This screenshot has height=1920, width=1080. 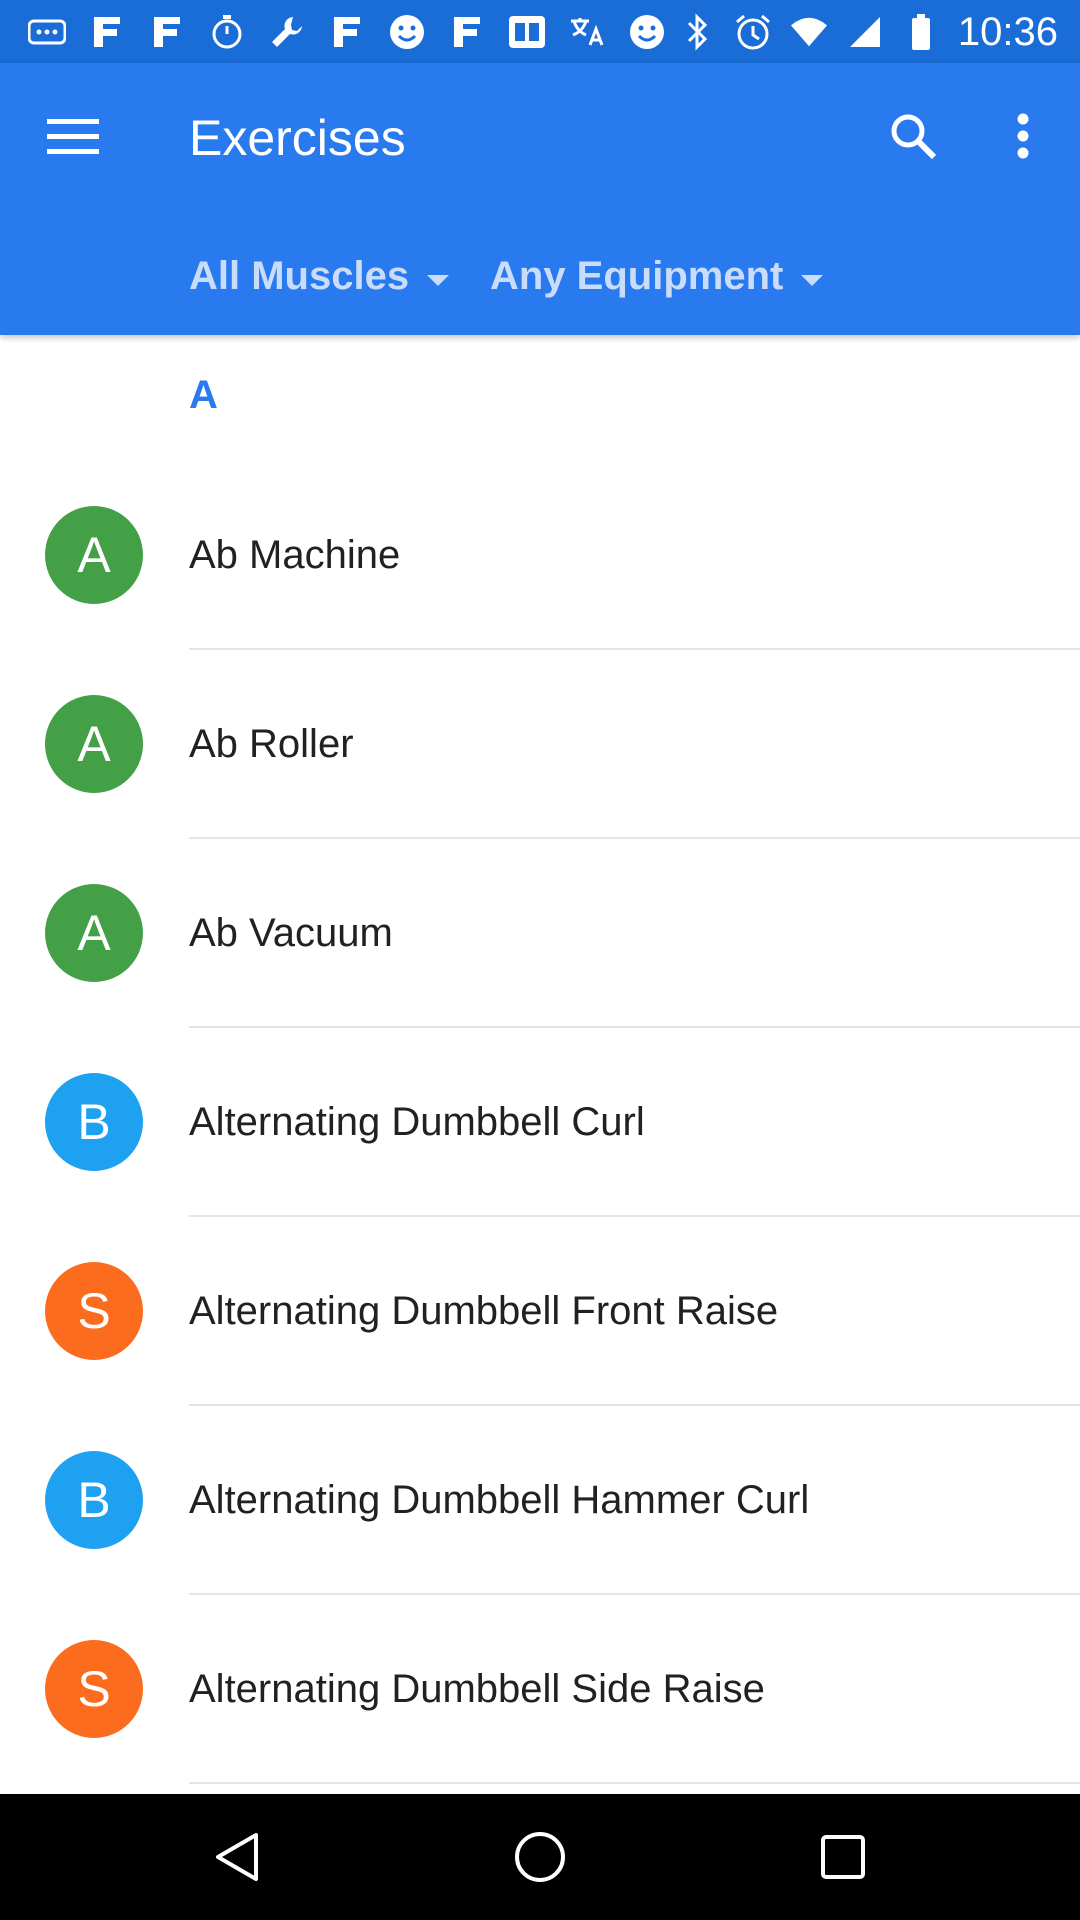 What do you see at coordinates (417, 1122) in the screenshot?
I see `exercise-name: Alternating Dumbbell Curl` at bounding box center [417, 1122].